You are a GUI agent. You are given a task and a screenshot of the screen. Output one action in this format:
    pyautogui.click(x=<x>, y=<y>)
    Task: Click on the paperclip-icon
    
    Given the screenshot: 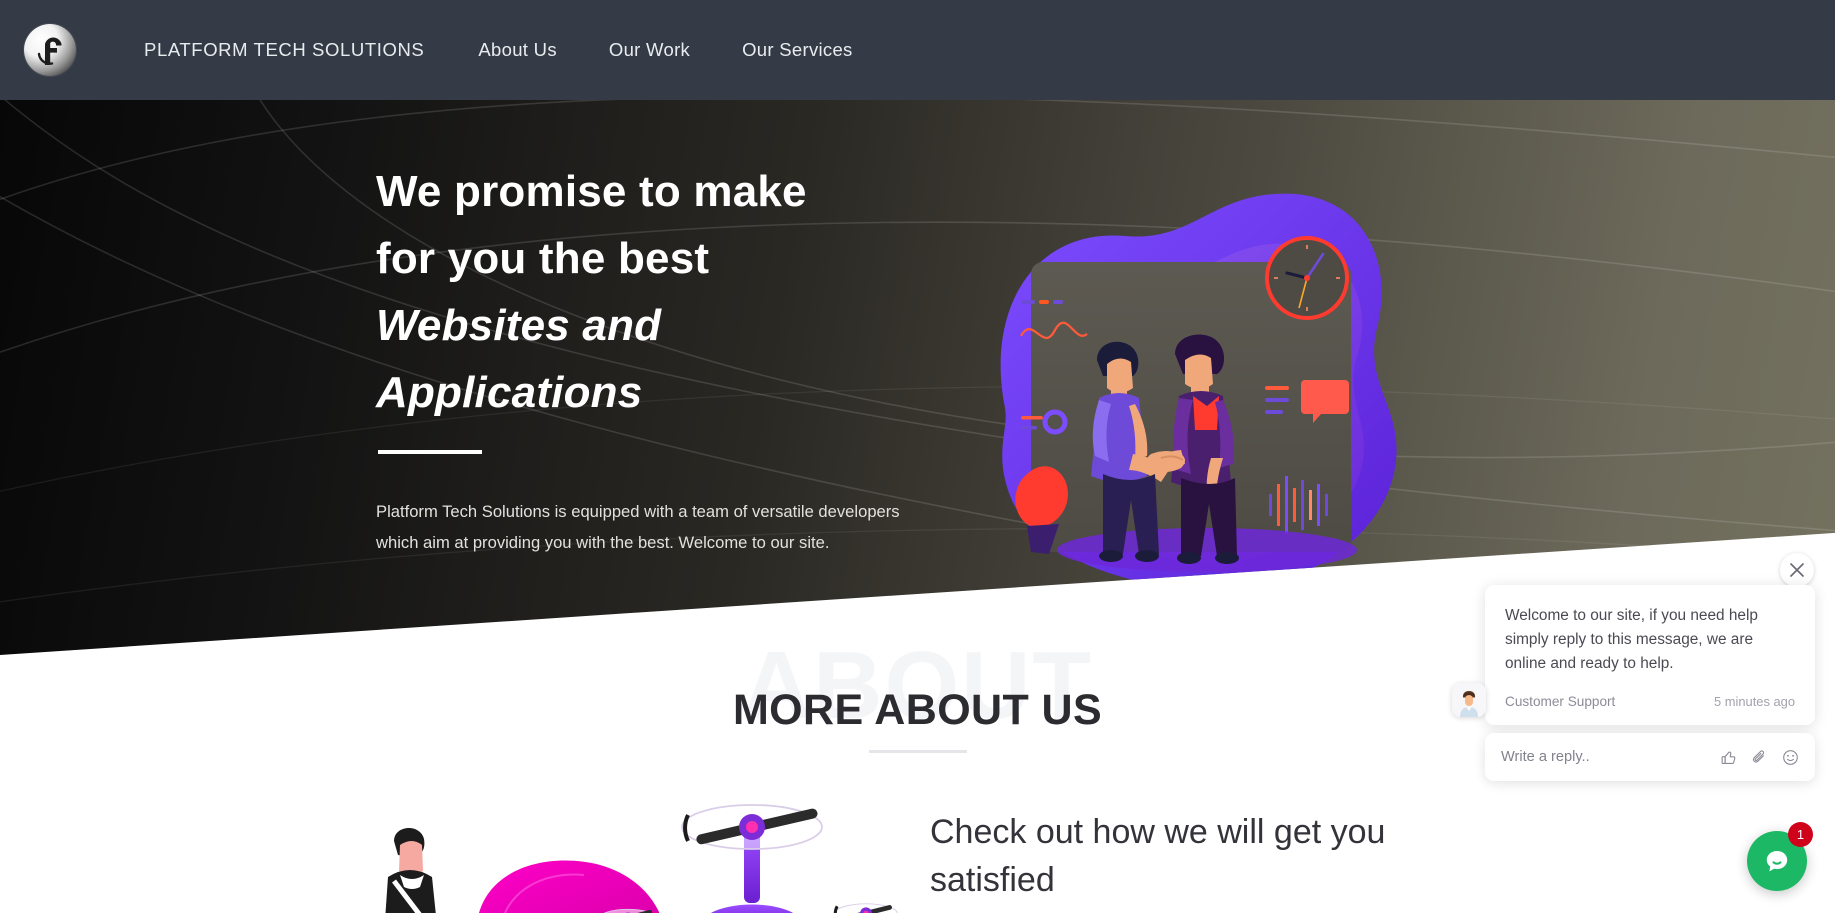 What is the action you would take?
    pyautogui.click(x=1759, y=757)
    